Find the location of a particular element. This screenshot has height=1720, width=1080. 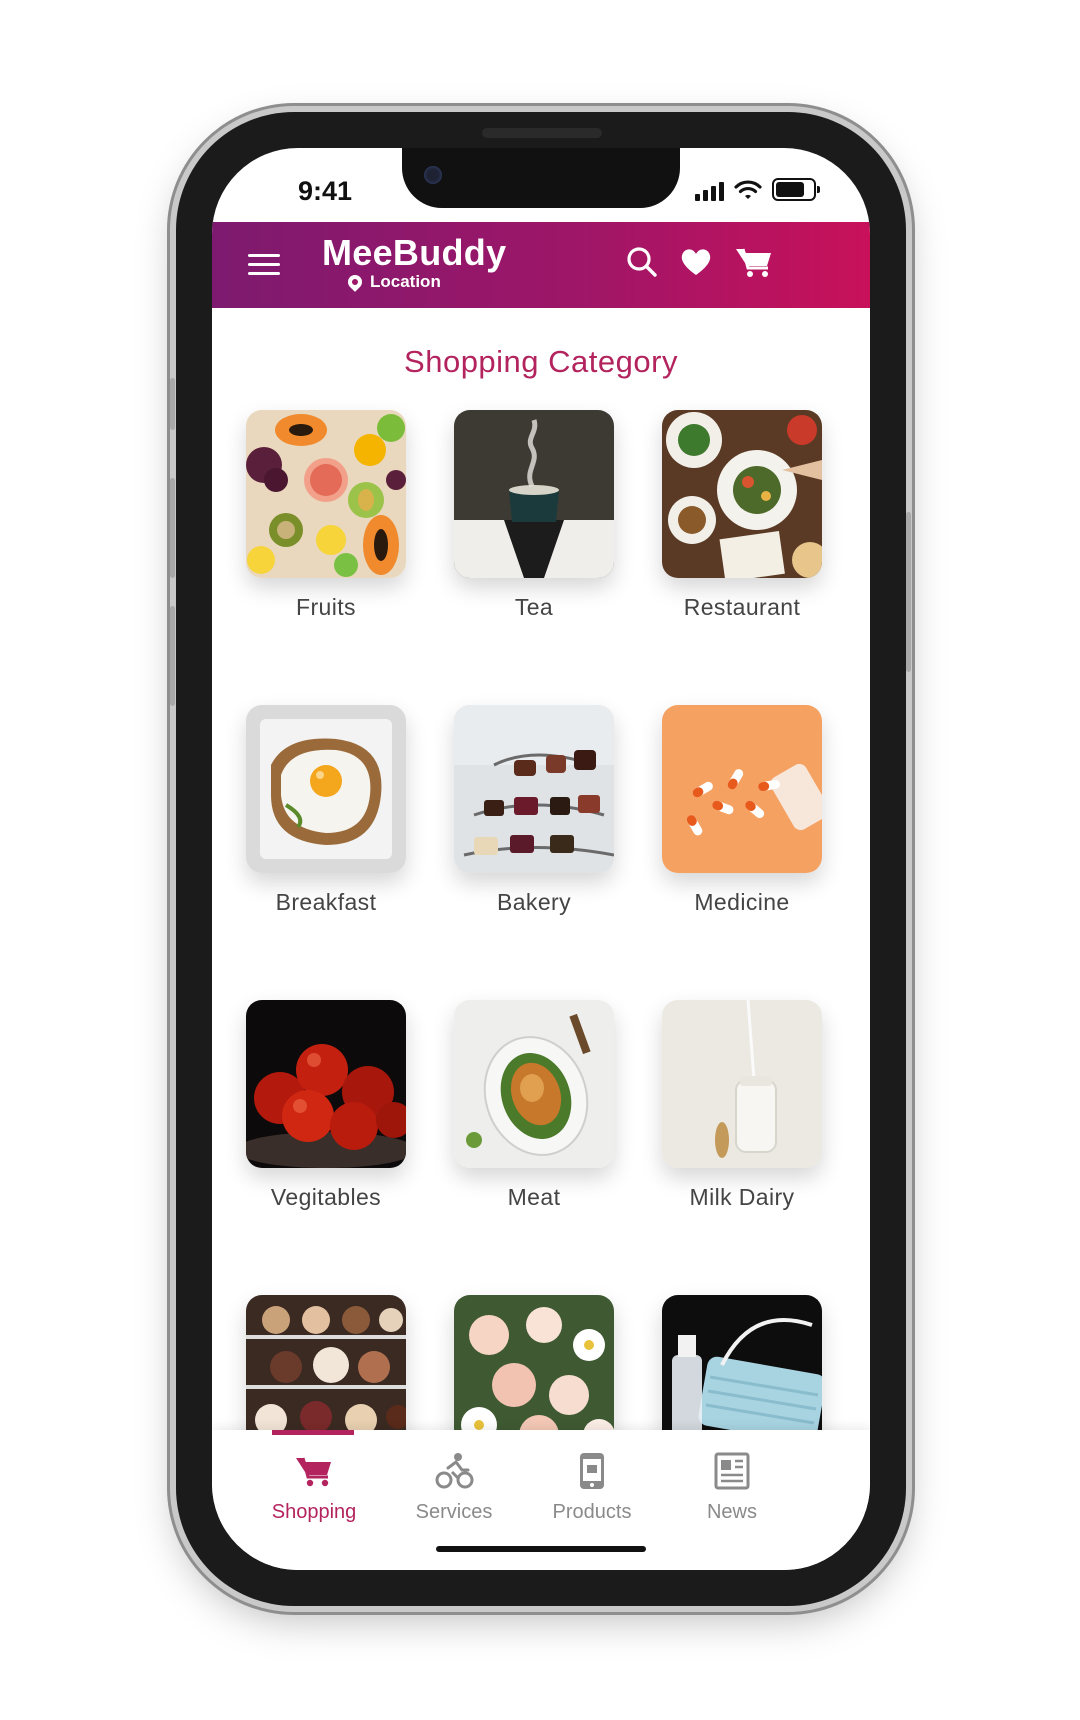

nav-services: Services is located at coordinates (454, 1488).